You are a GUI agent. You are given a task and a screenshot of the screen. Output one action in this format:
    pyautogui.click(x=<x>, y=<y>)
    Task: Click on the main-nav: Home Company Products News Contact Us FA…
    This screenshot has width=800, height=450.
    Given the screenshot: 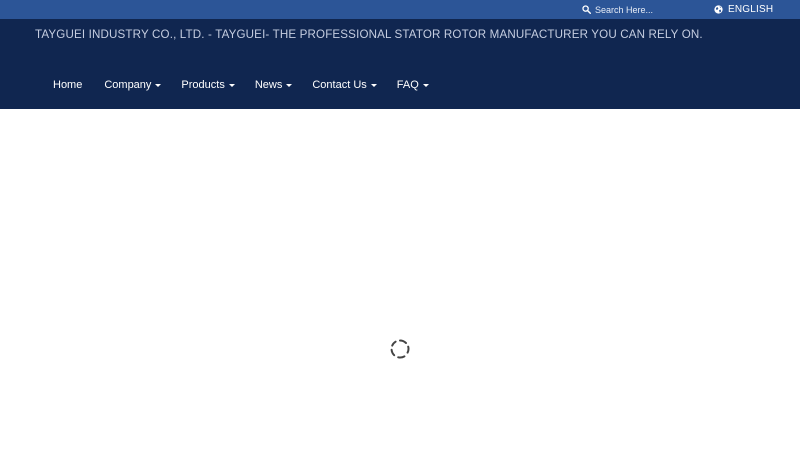 What is the action you would take?
    pyautogui.click(x=241, y=85)
    